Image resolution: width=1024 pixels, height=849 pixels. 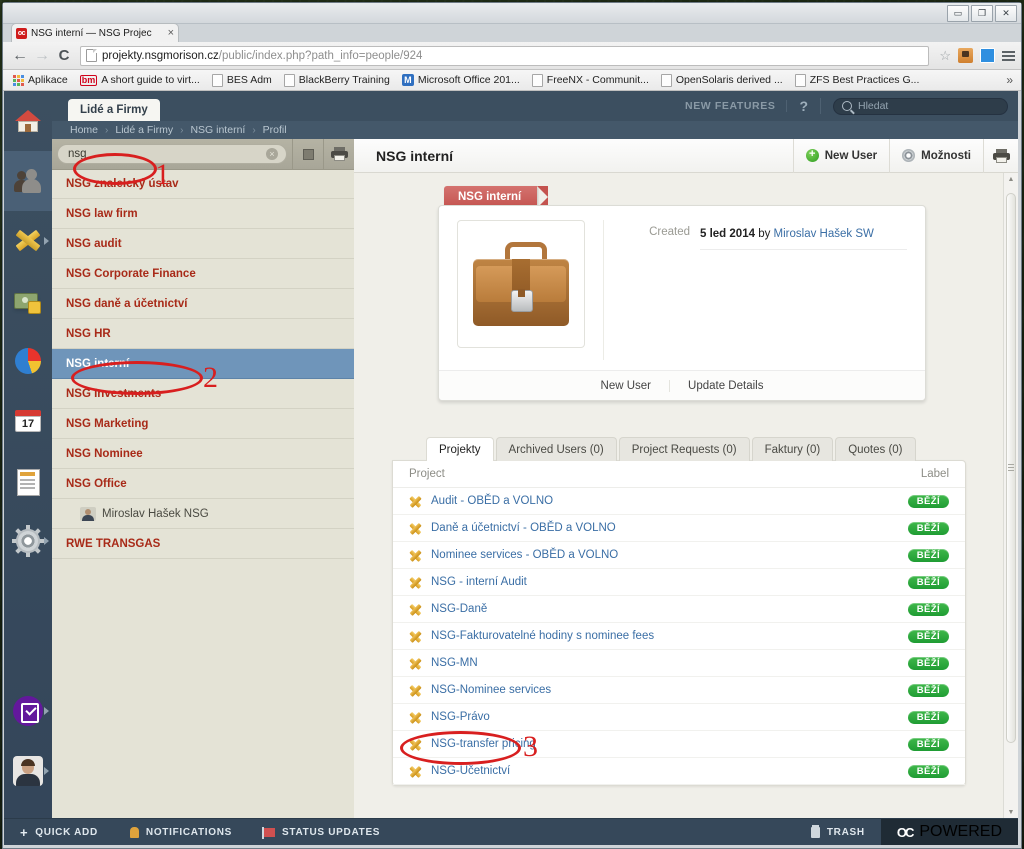 What do you see at coordinates (203, 304) in the screenshot?
I see `list-item: NSG daně a účetnictví` at bounding box center [203, 304].